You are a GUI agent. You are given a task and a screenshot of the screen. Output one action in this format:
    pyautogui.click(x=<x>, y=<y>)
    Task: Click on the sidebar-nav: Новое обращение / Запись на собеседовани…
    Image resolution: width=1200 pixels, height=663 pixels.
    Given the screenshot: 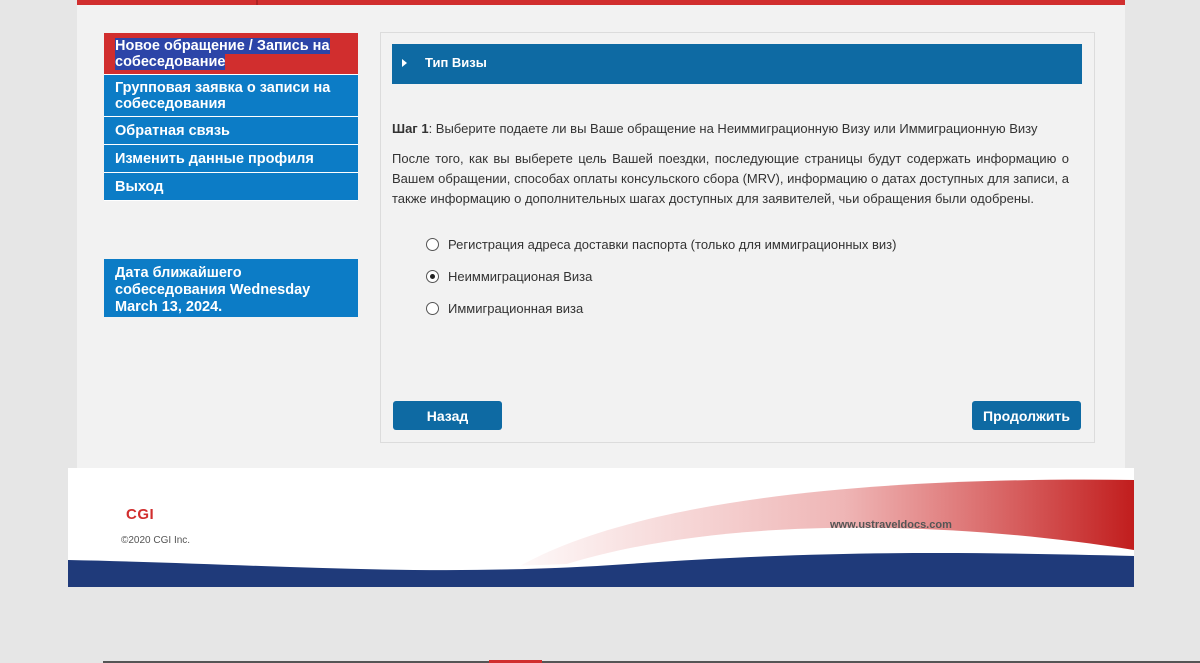 What is the action you would take?
    pyautogui.click(x=231, y=117)
    